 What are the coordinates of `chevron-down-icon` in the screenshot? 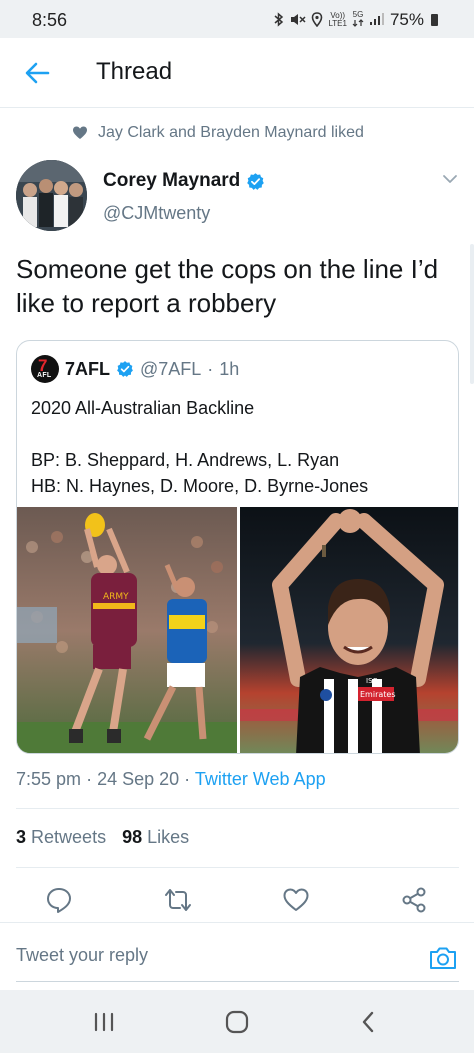 It's located at (450, 179).